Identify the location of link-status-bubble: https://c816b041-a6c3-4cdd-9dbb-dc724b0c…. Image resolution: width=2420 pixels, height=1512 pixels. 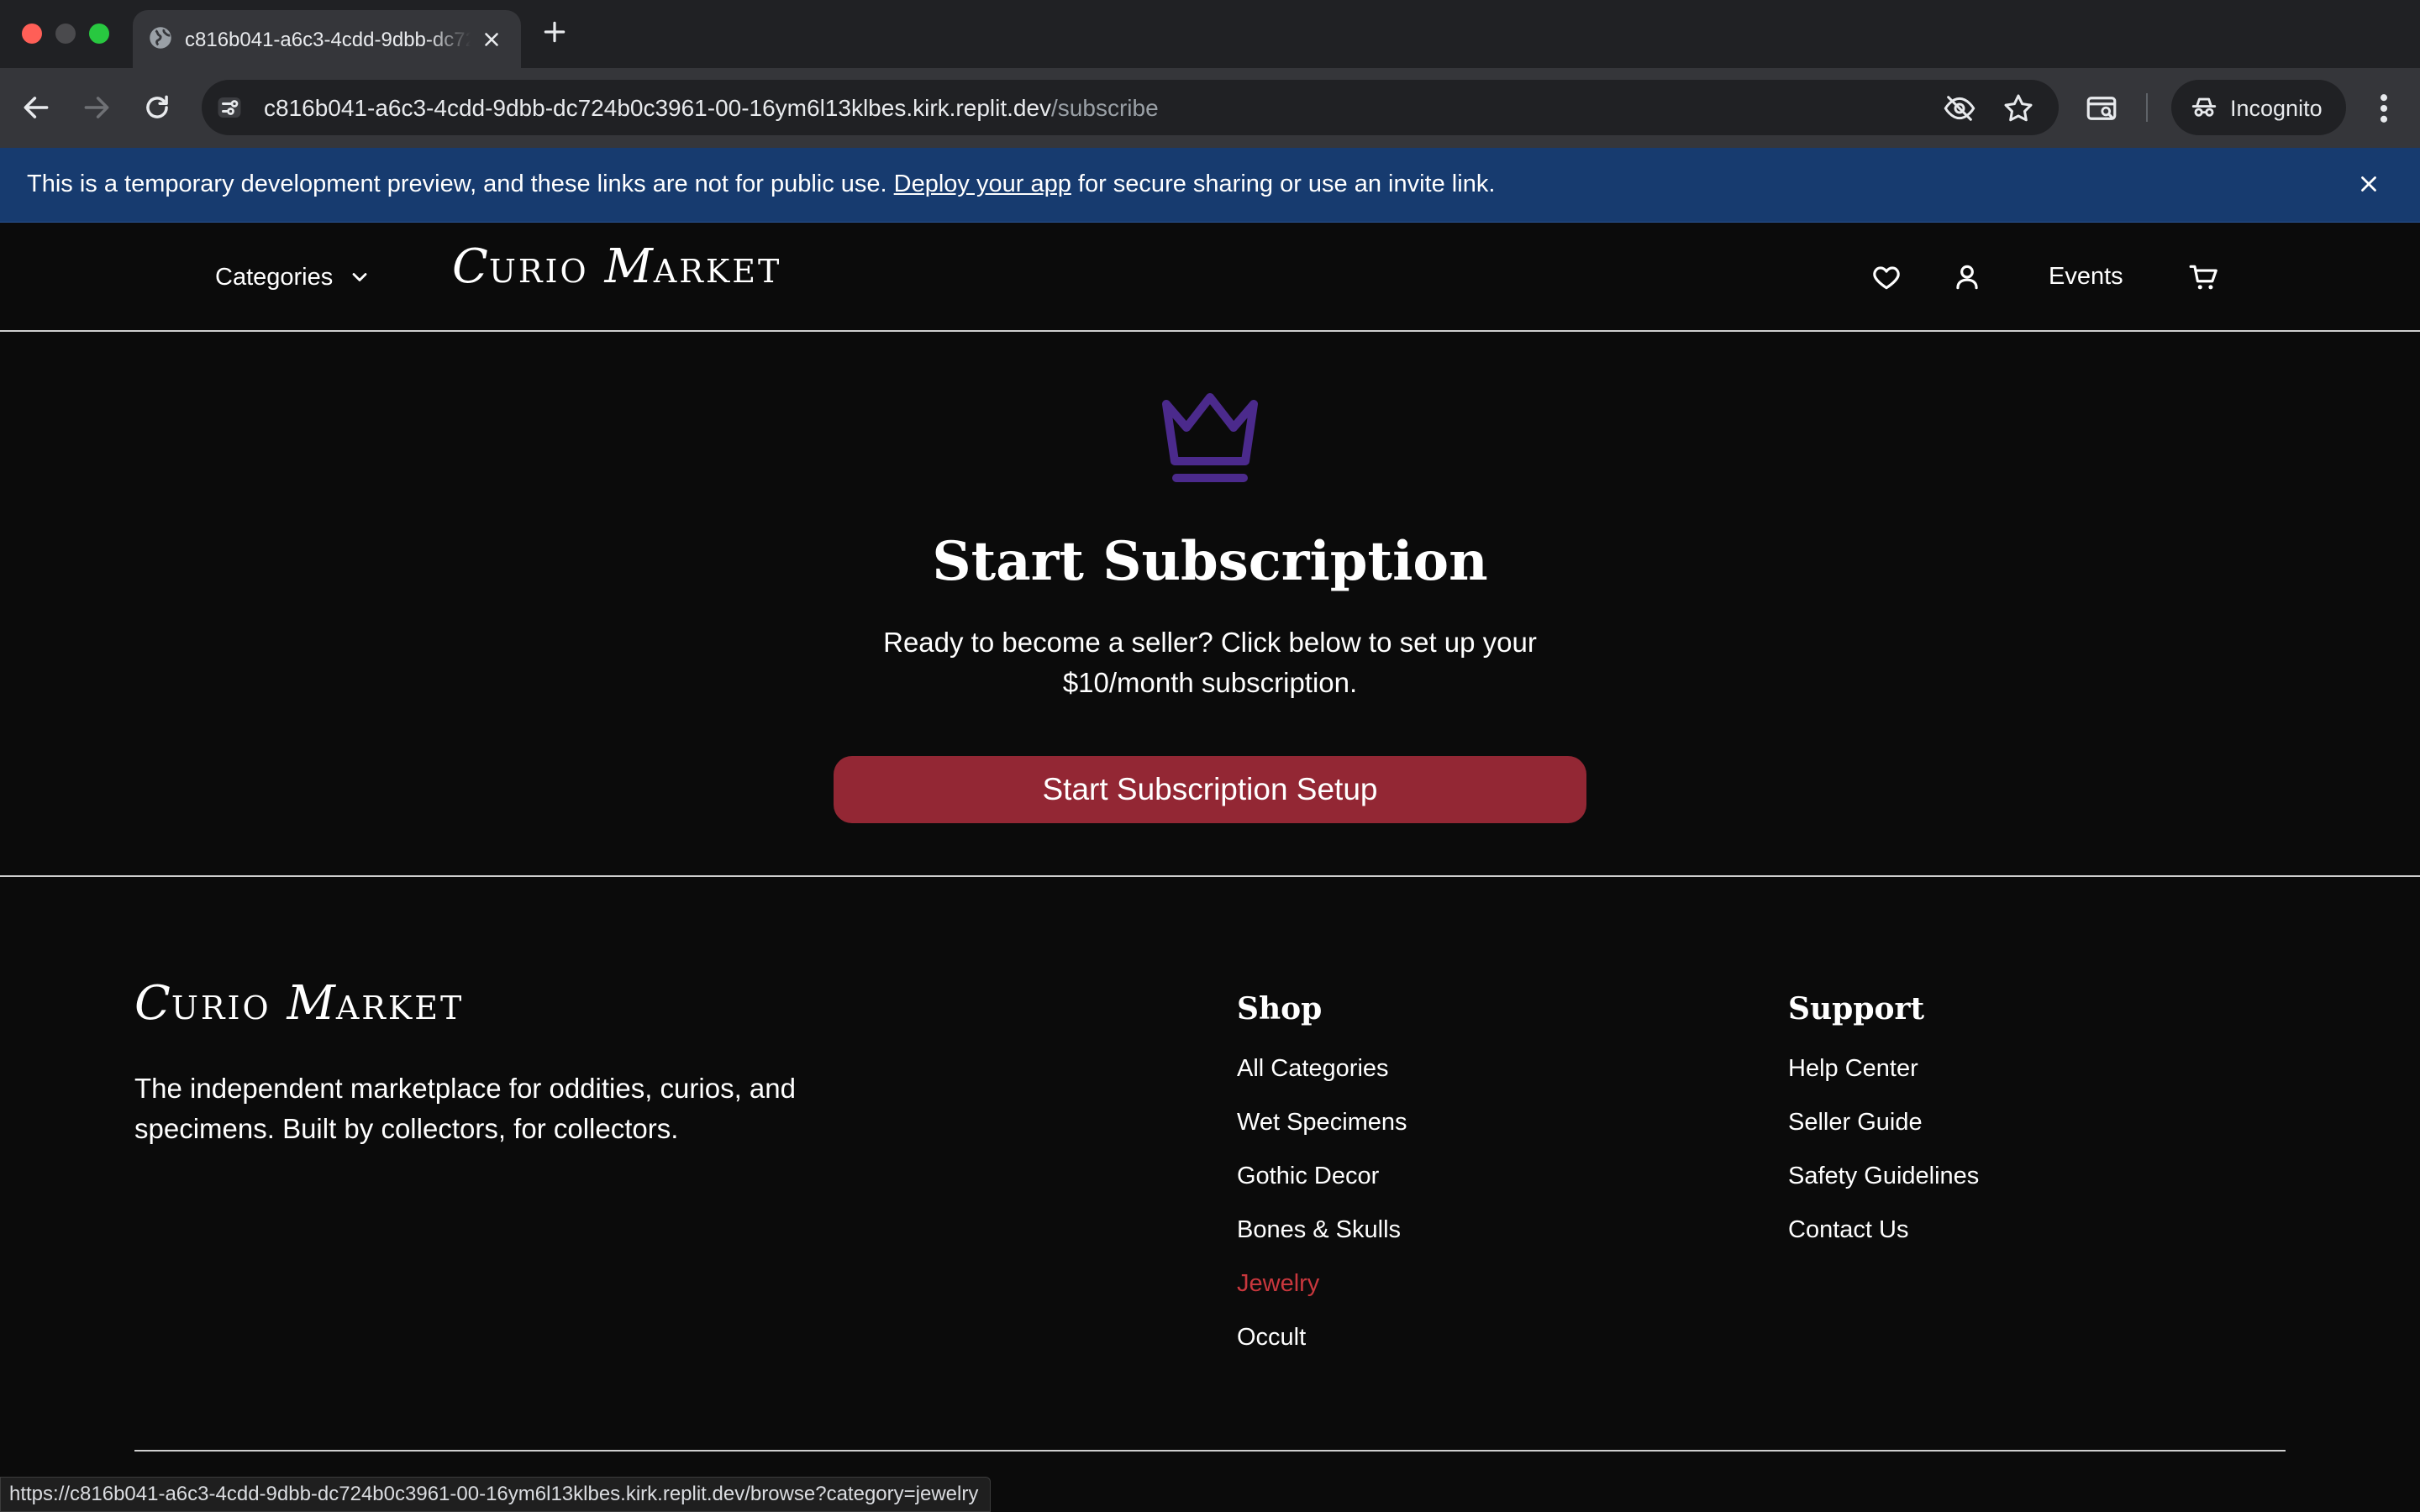
(496, 1494).